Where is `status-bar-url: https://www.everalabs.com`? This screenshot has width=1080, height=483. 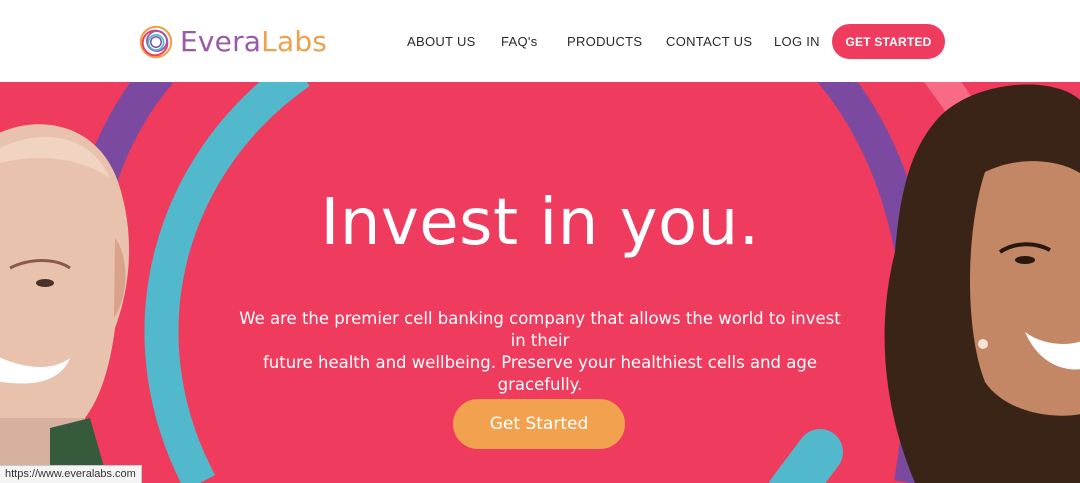
status-bar-url: https://www.everalabs.com is located at coordinates (71, 474).